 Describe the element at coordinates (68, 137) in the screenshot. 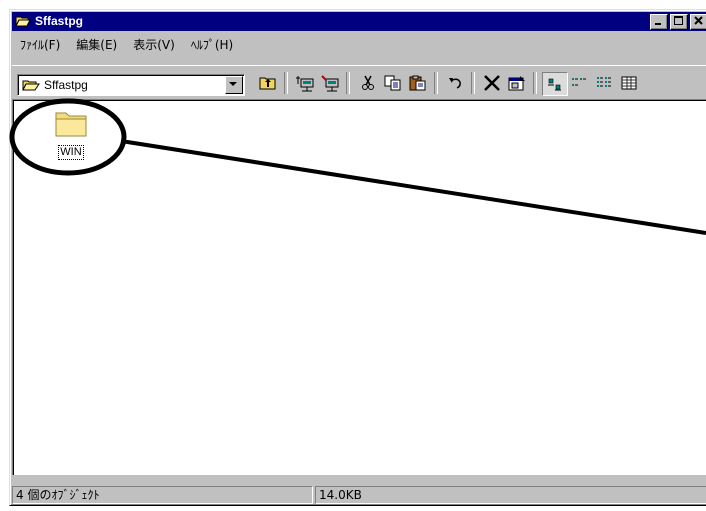

I see `highlight-circle` at that location.